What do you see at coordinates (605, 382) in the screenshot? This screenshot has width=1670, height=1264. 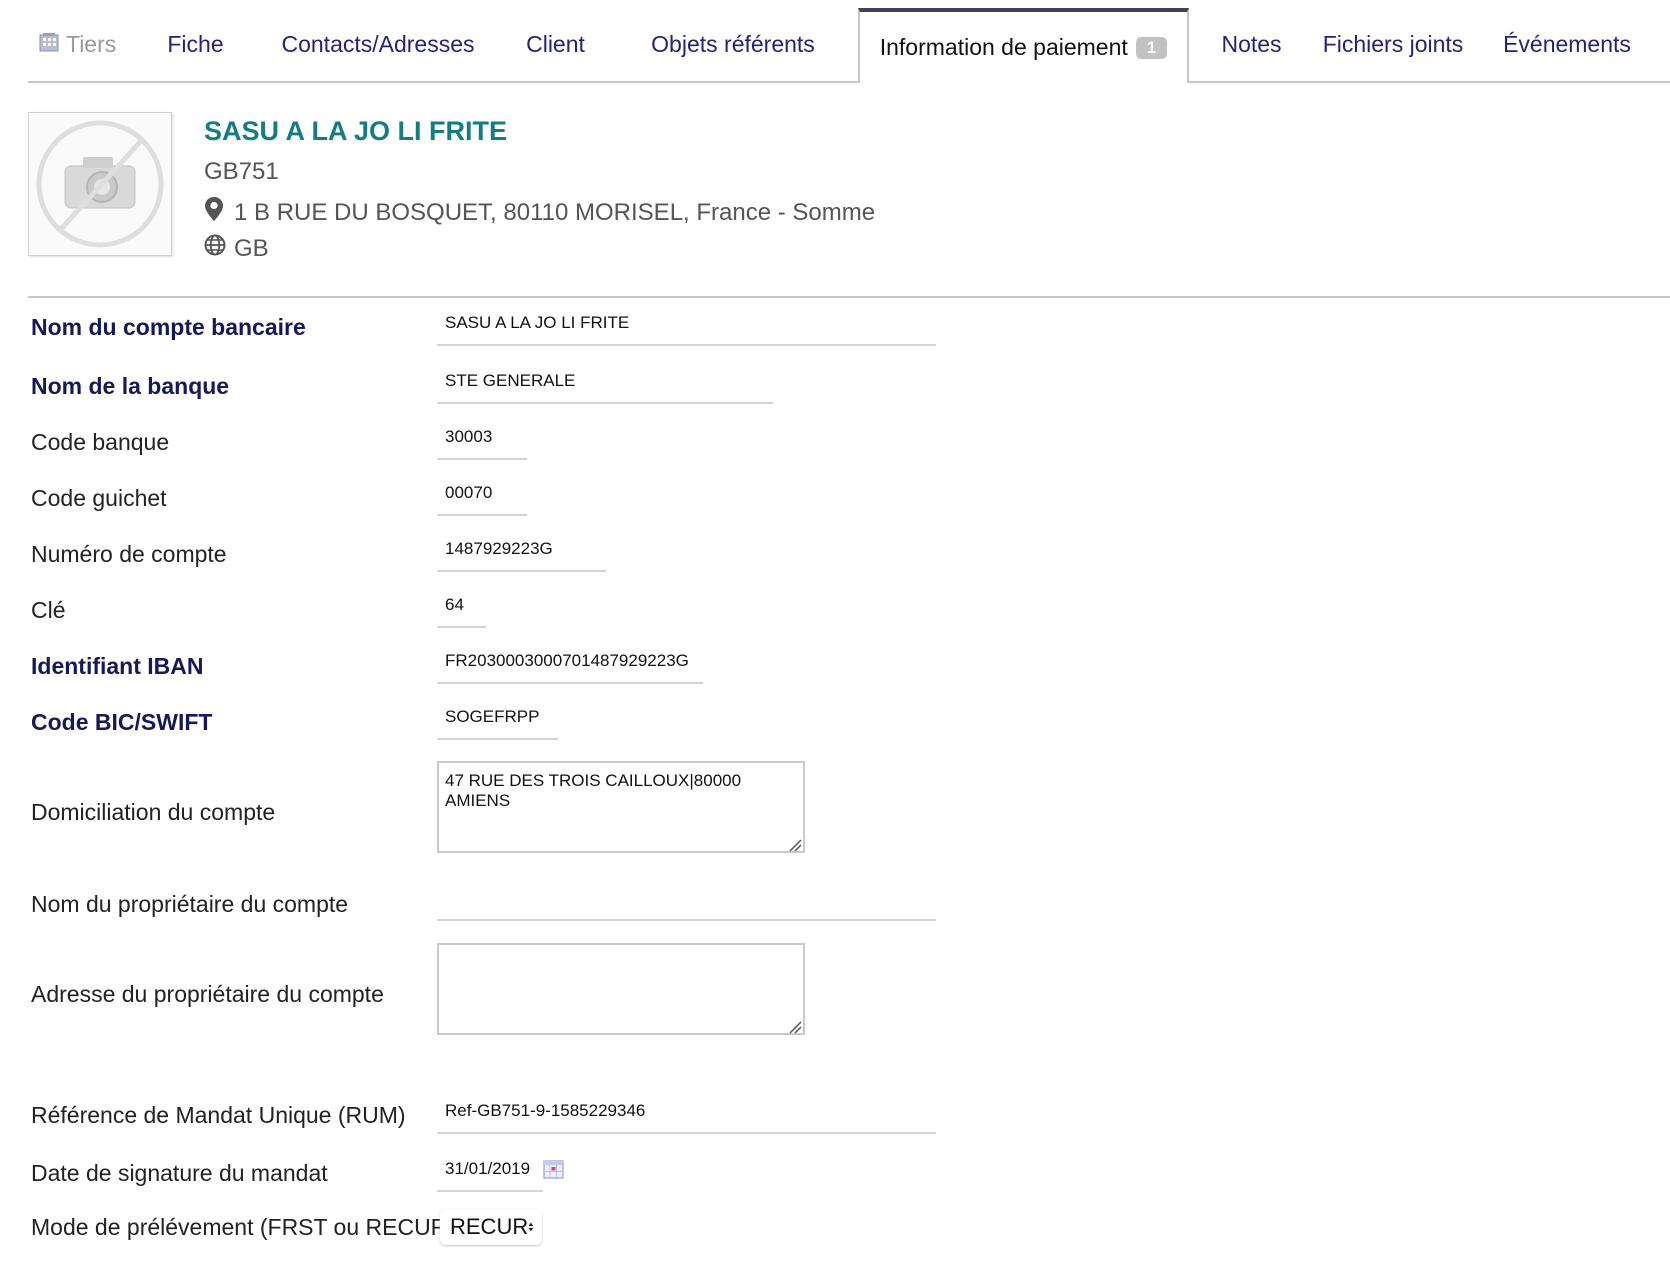 I see `bank-name-input` at bounding box center [605, 382].